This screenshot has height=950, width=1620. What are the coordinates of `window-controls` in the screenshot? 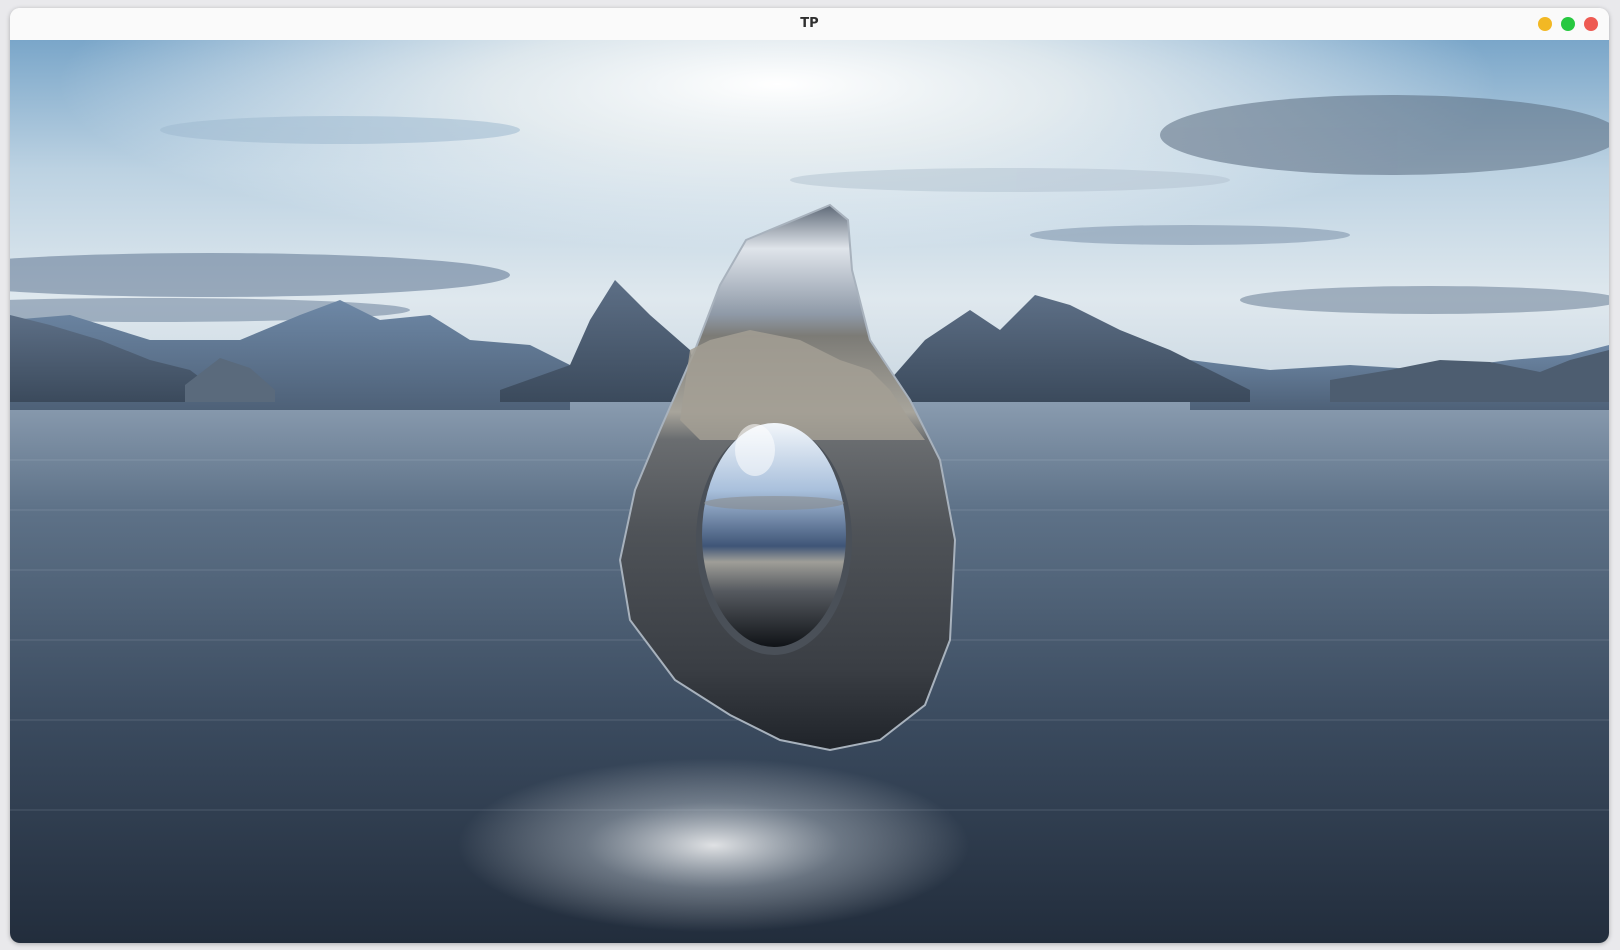 It's located at (1568, 24).